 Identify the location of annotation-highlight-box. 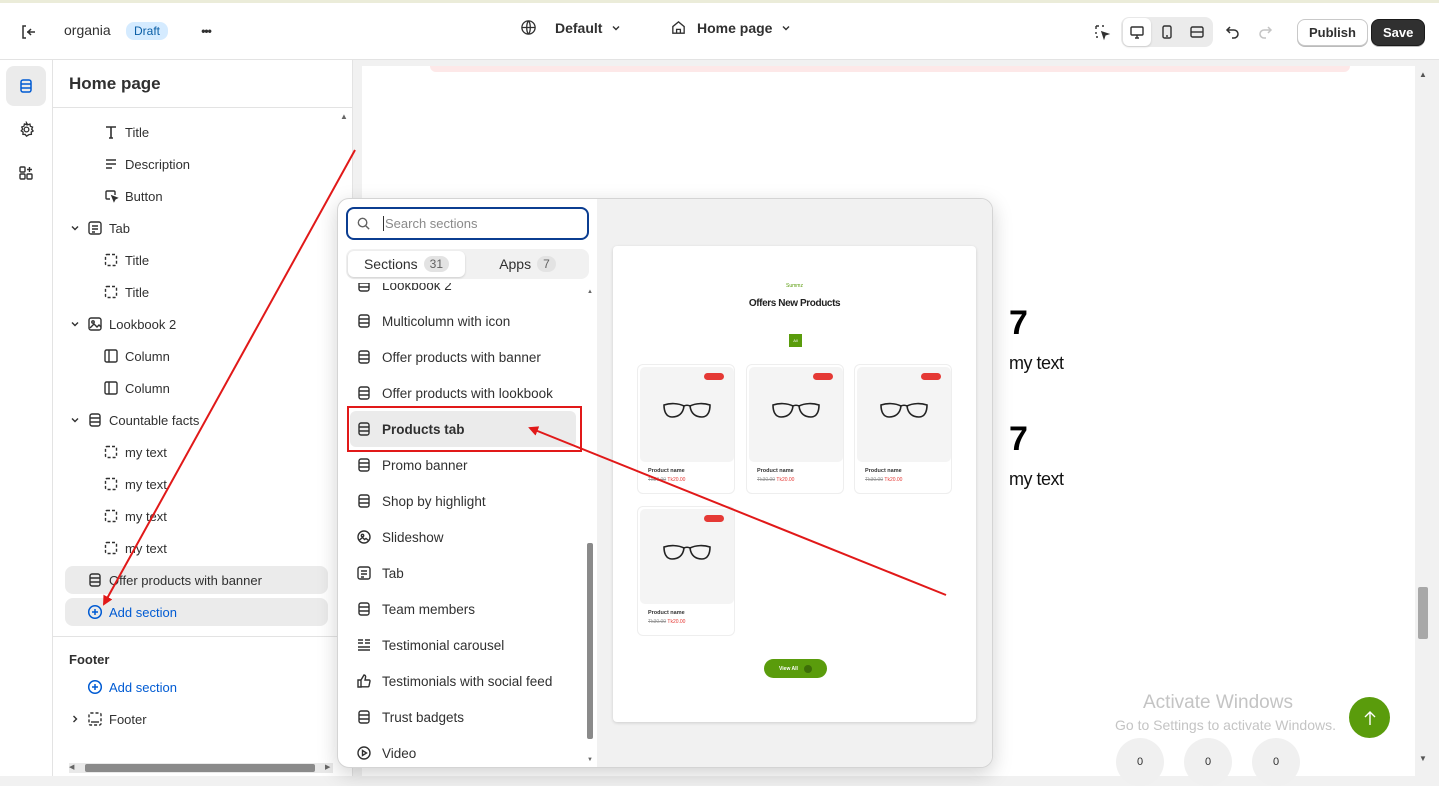
(464, 429).